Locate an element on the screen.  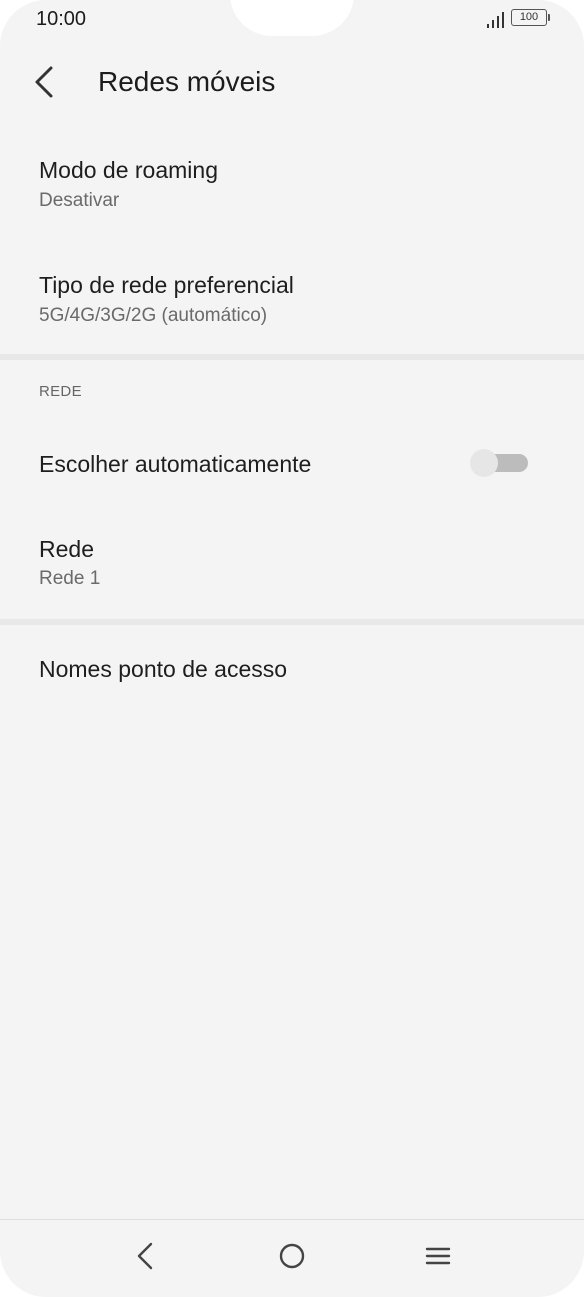
nav-home-icon is located at coordinates (292, 1256).